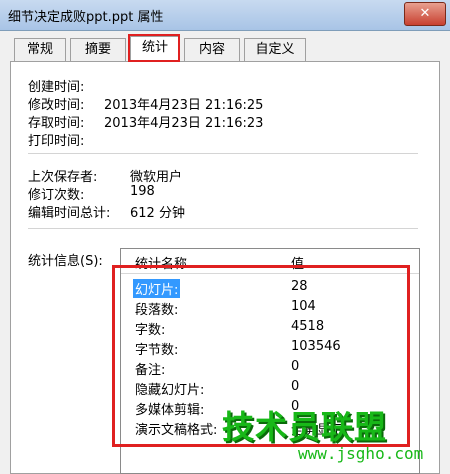 The image size is (450, 474). What do you see at coordinates (142, 191) in the screenshot?
I see `revision-value: 198` at bounding box center [142, 191].